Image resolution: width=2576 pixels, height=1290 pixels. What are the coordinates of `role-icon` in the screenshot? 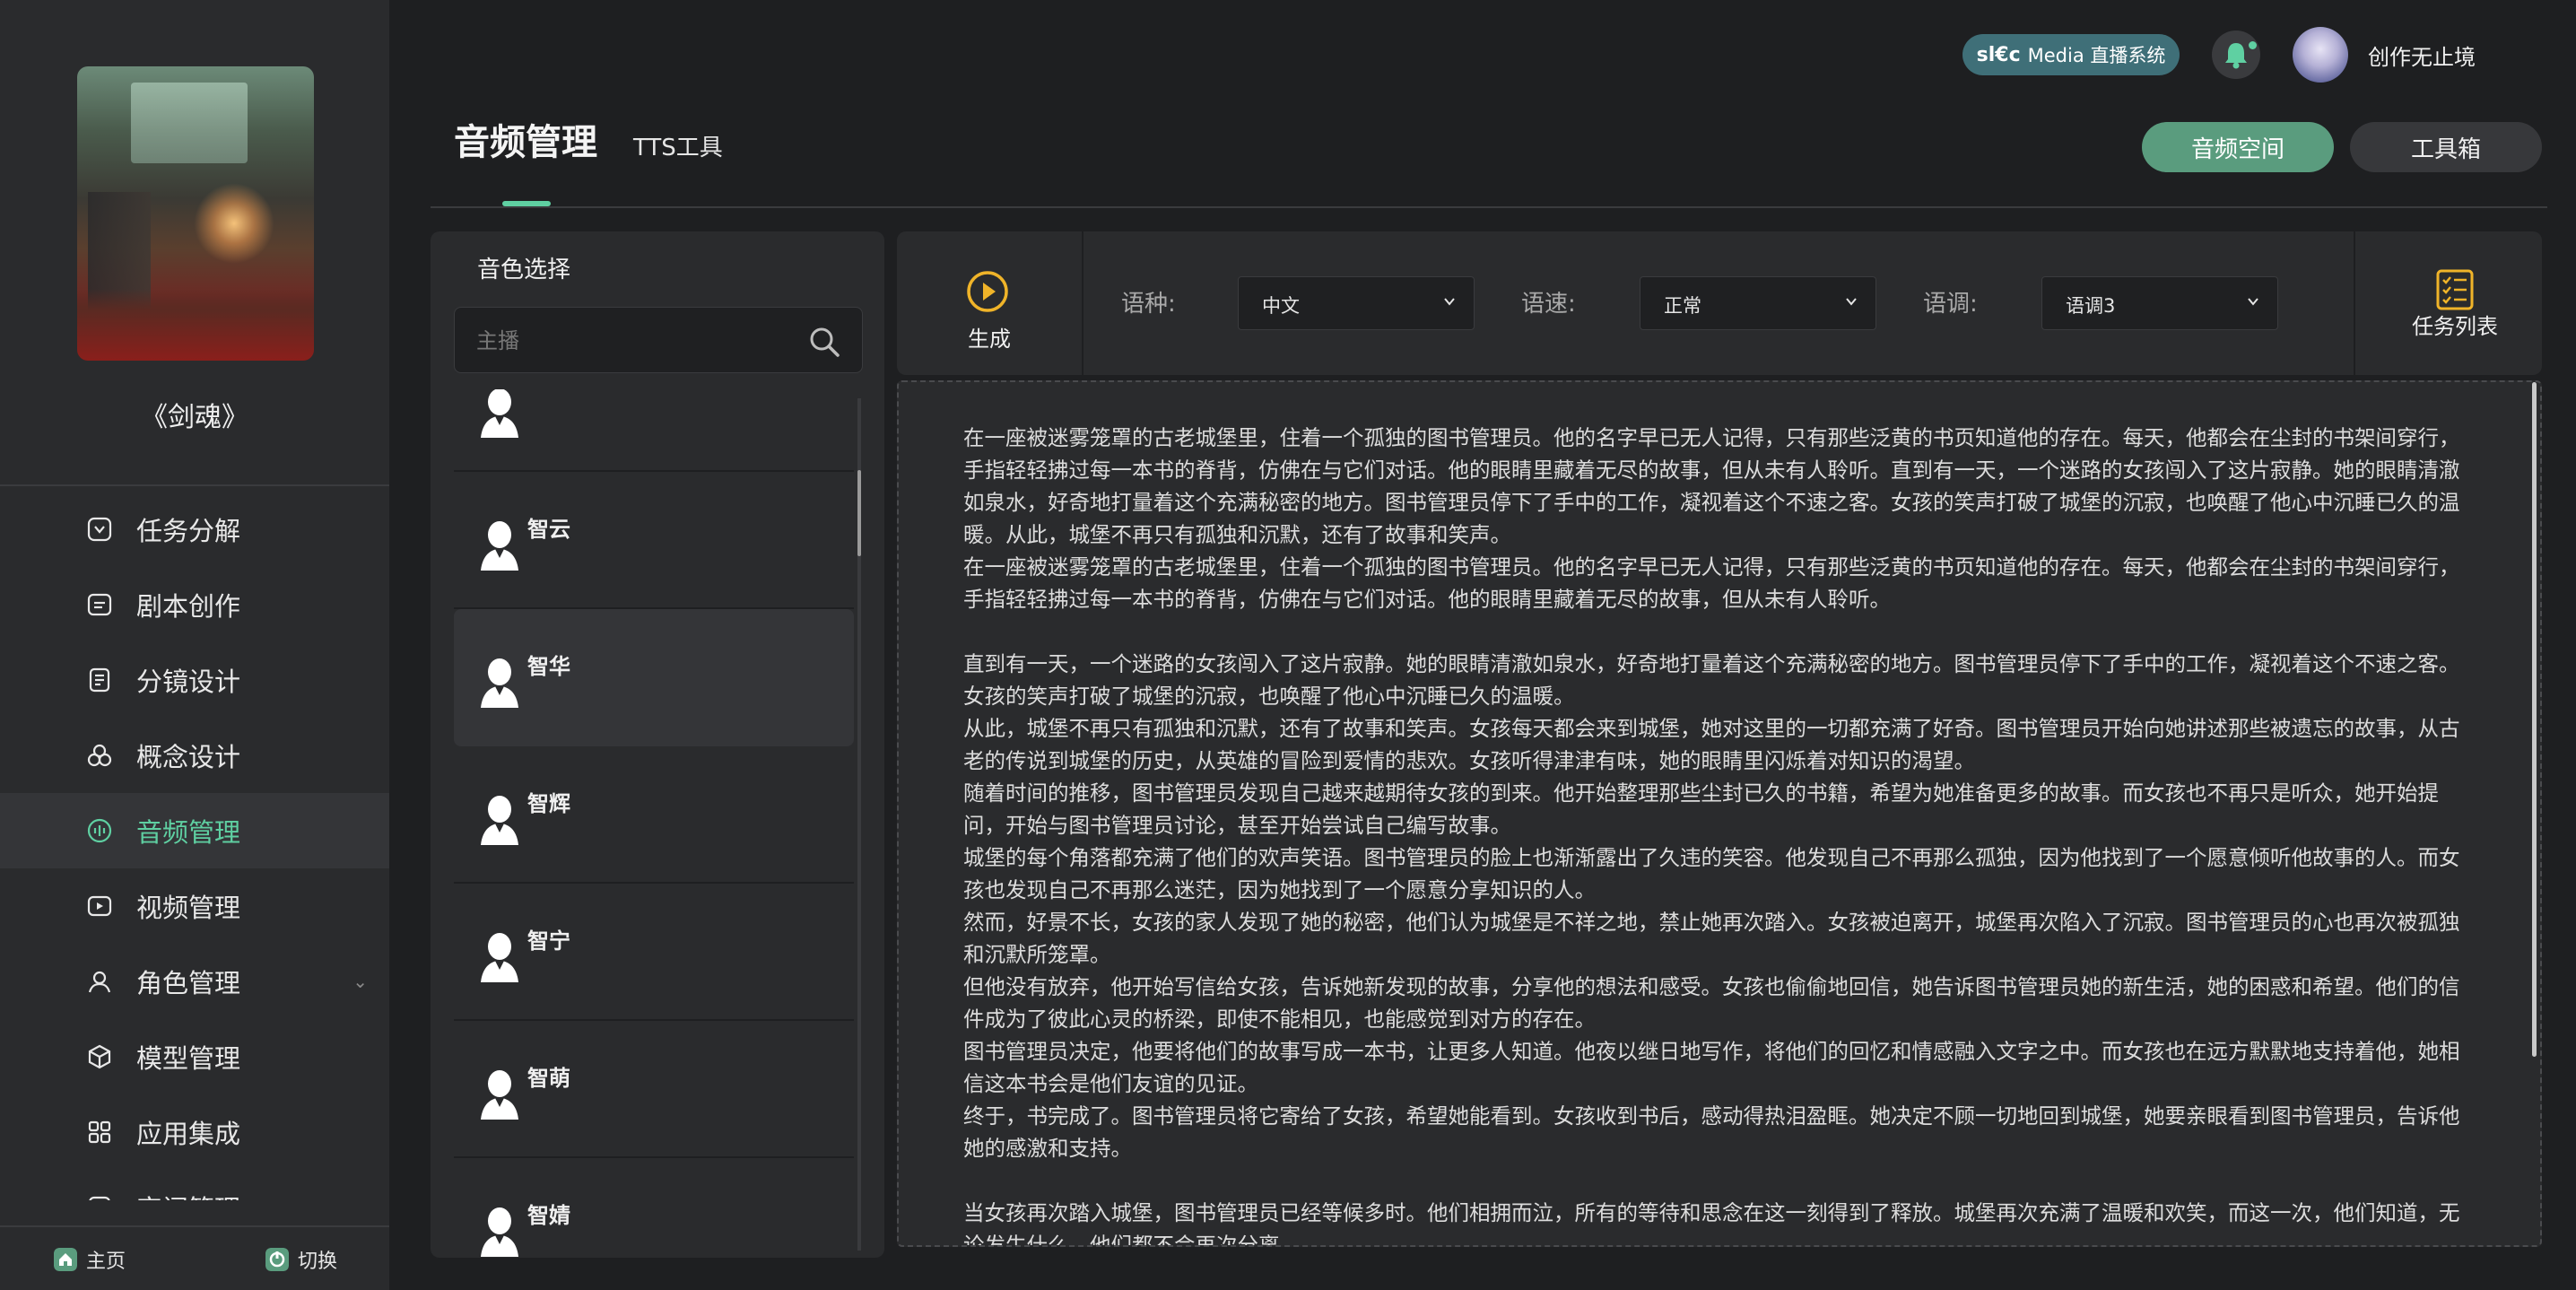 It's located at (99, 982).